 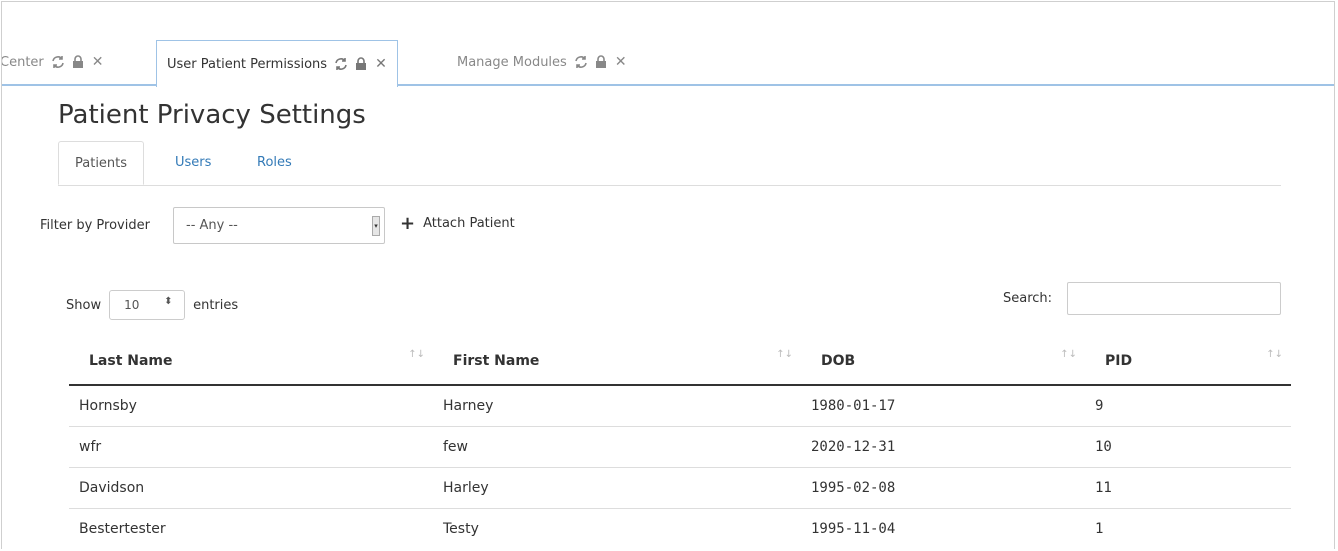 I want to click on cell-pid: 9, so click(x=1188, y=406).